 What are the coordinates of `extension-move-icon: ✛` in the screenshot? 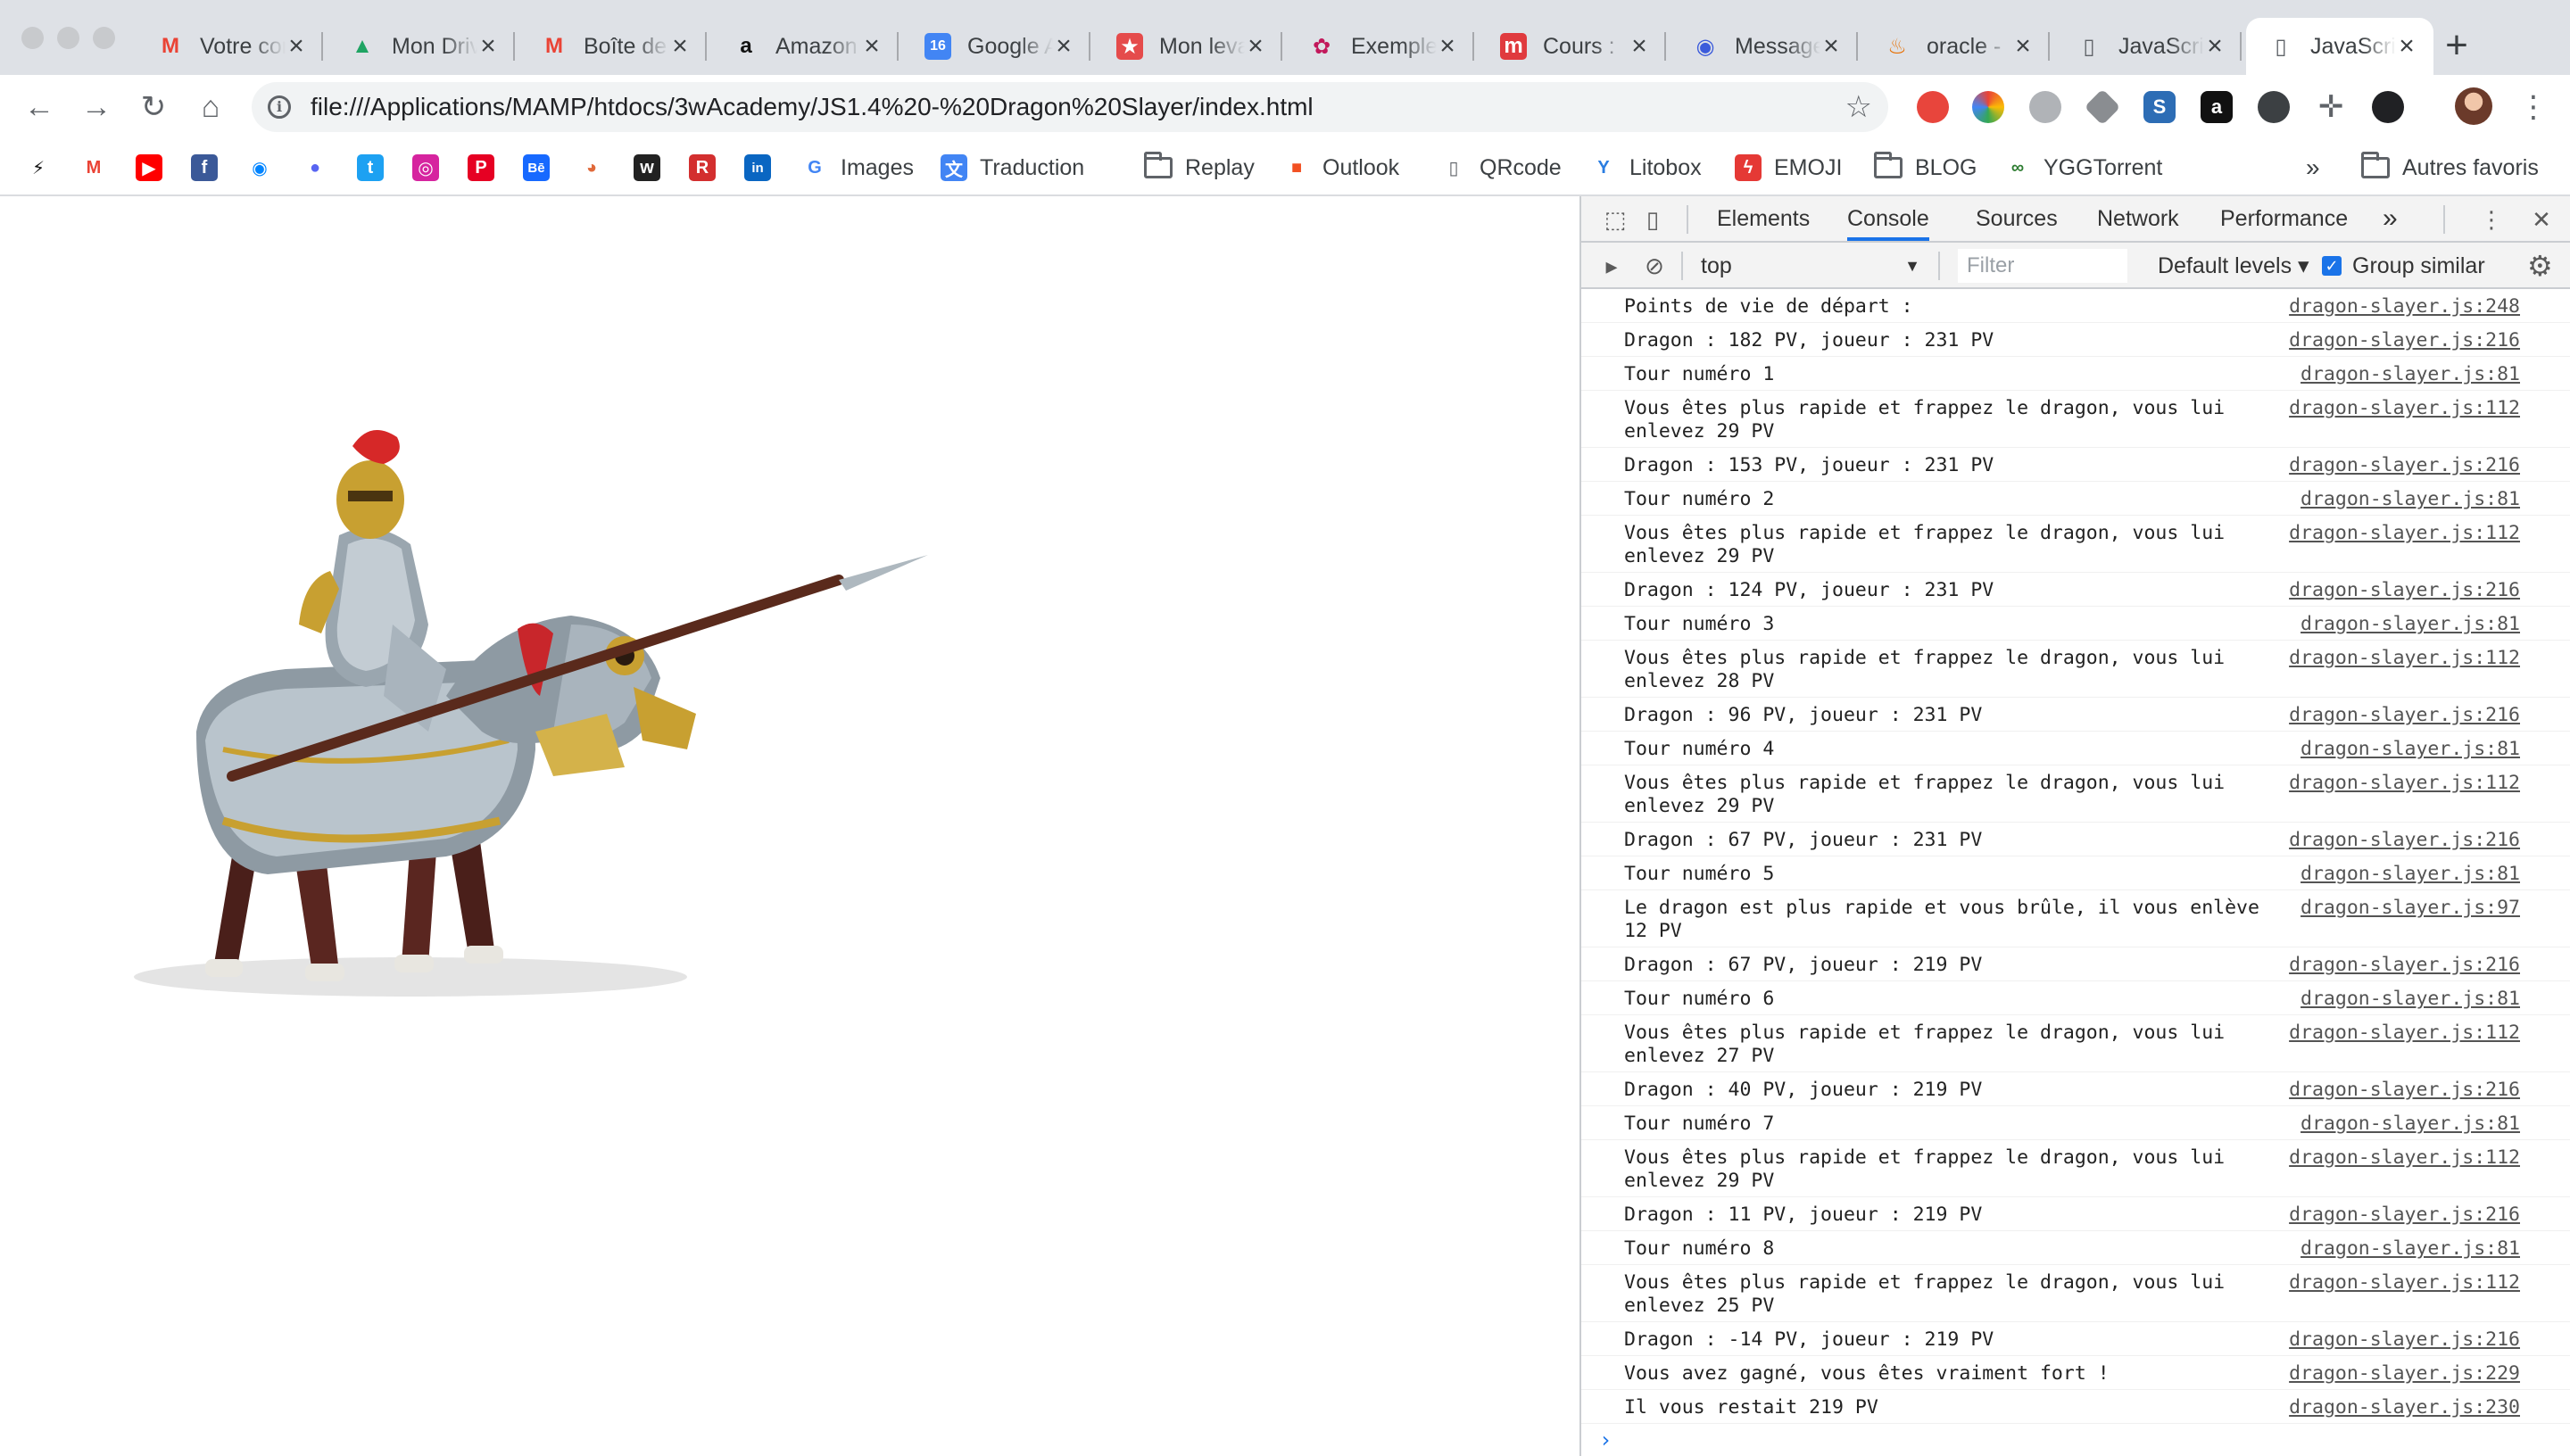 It's located at (2331, 107).